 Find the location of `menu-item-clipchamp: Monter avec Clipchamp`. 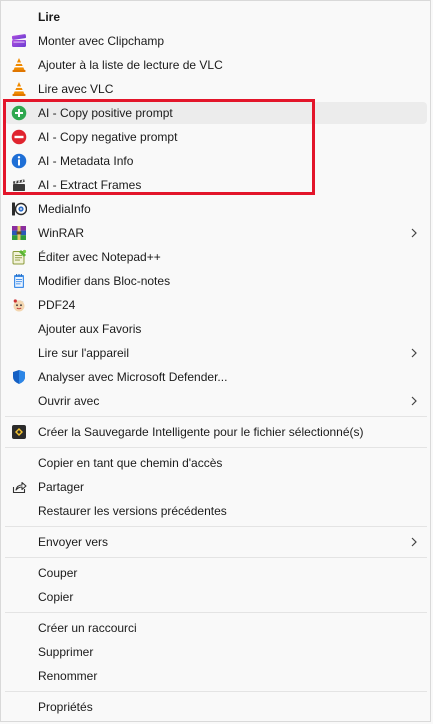

menu-item-clipchamp: Monter avec Clipchamp is located at coordinates (216, 41).